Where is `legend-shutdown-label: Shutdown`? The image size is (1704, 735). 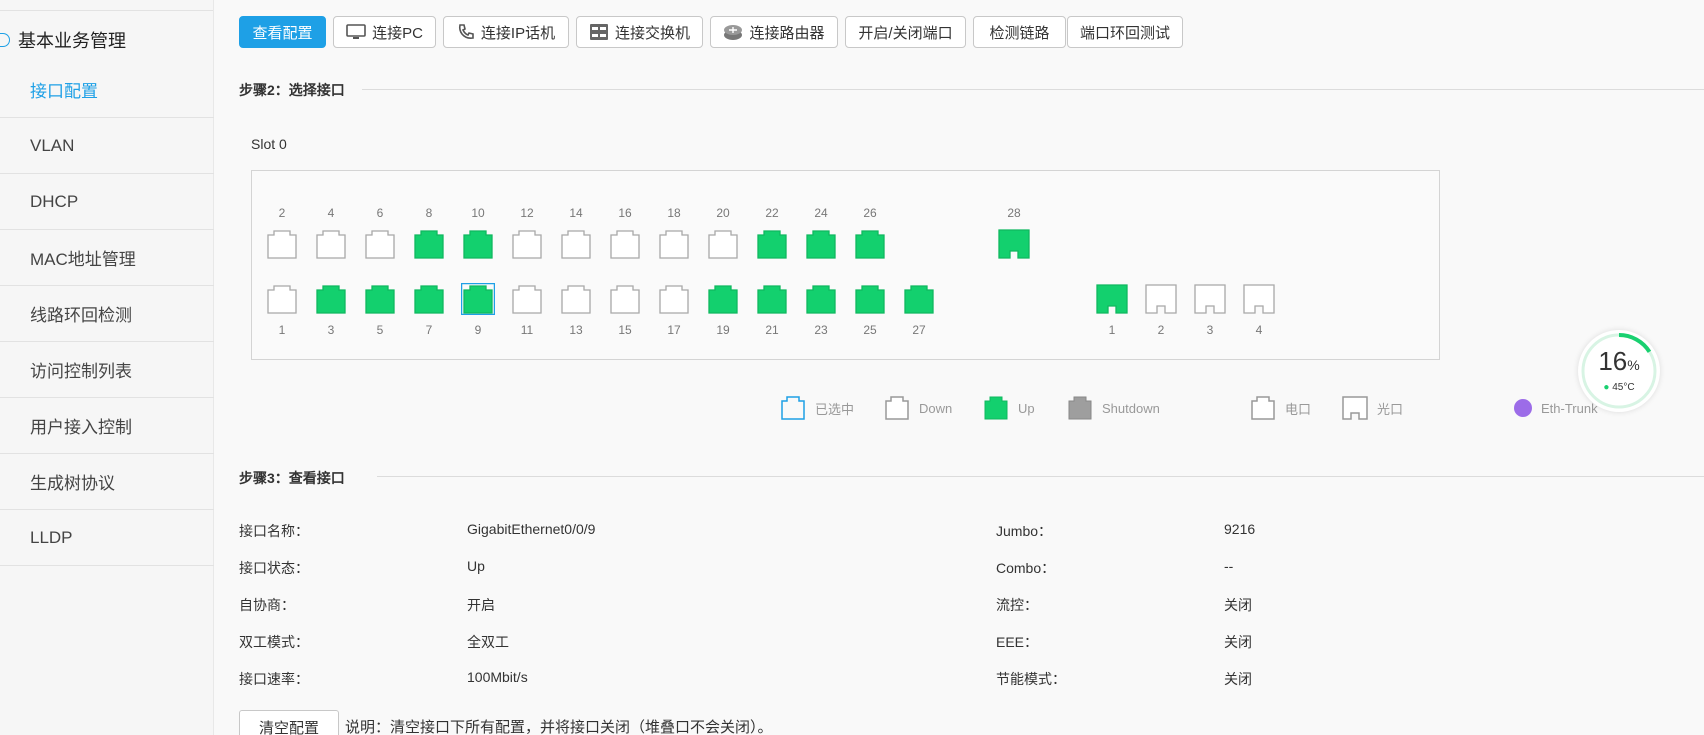
legend-shutdown-label: Shutdown is located at coordinates (1131, 408).